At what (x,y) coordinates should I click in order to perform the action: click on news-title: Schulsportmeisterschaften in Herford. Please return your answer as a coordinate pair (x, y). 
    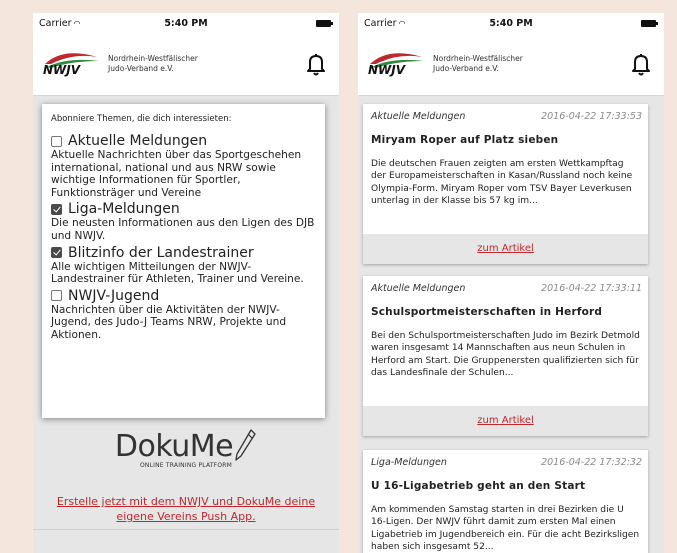
    Looking at the image, I should click on (487, 312).